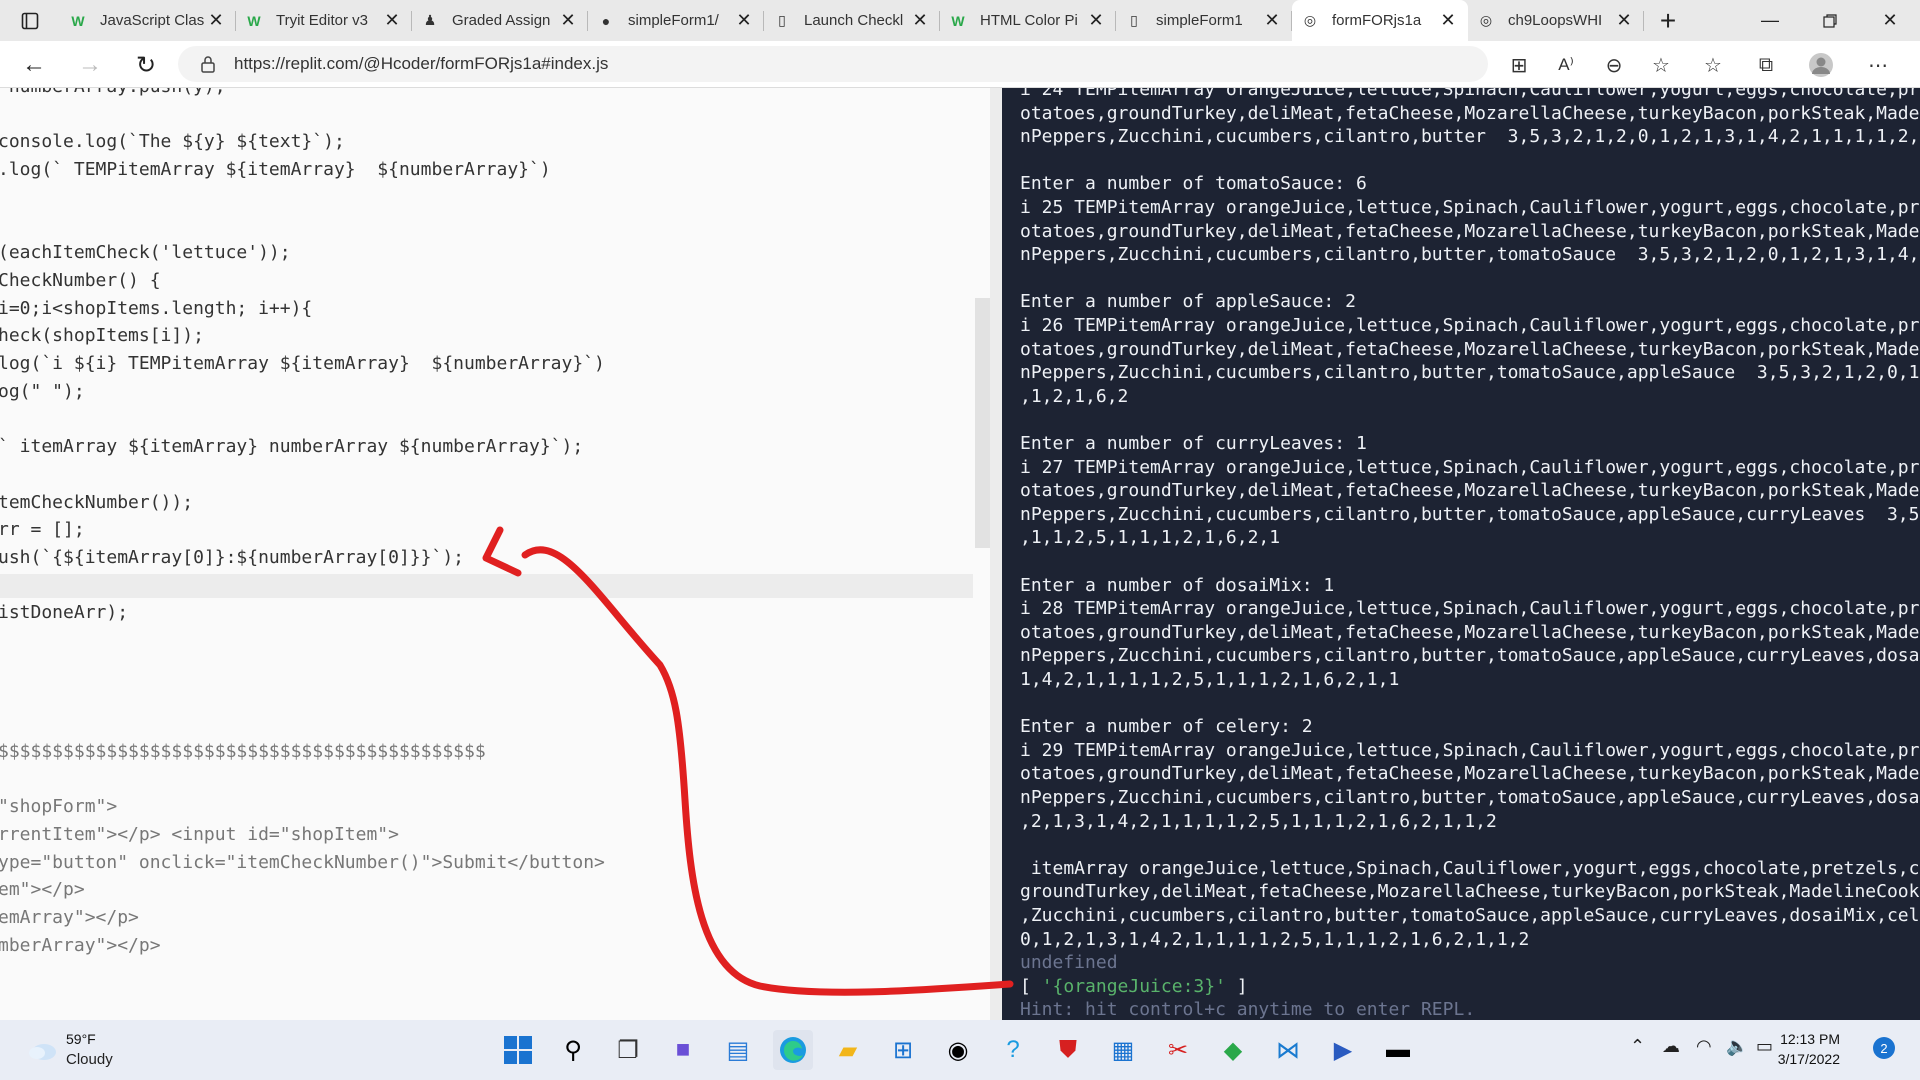  I want to click on start-button, so click(518, 1050).